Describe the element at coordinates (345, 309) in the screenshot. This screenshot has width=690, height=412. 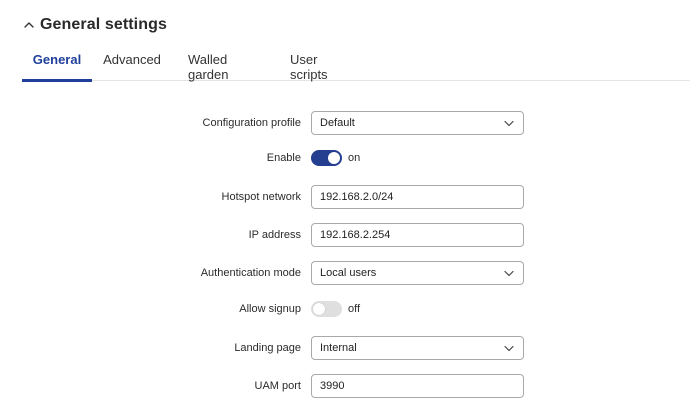
I see `allow-signup-row: Allow signup off` at that location.